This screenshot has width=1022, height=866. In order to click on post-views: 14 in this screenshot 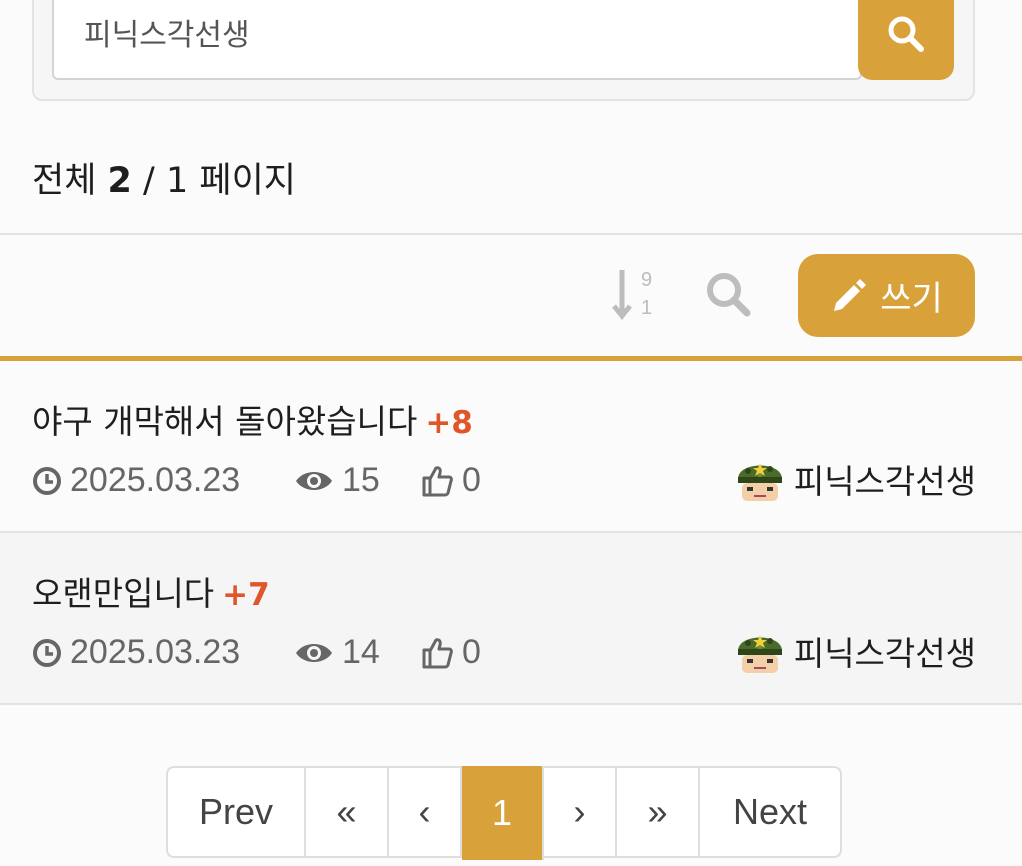, I will do `click(337, 652)`.